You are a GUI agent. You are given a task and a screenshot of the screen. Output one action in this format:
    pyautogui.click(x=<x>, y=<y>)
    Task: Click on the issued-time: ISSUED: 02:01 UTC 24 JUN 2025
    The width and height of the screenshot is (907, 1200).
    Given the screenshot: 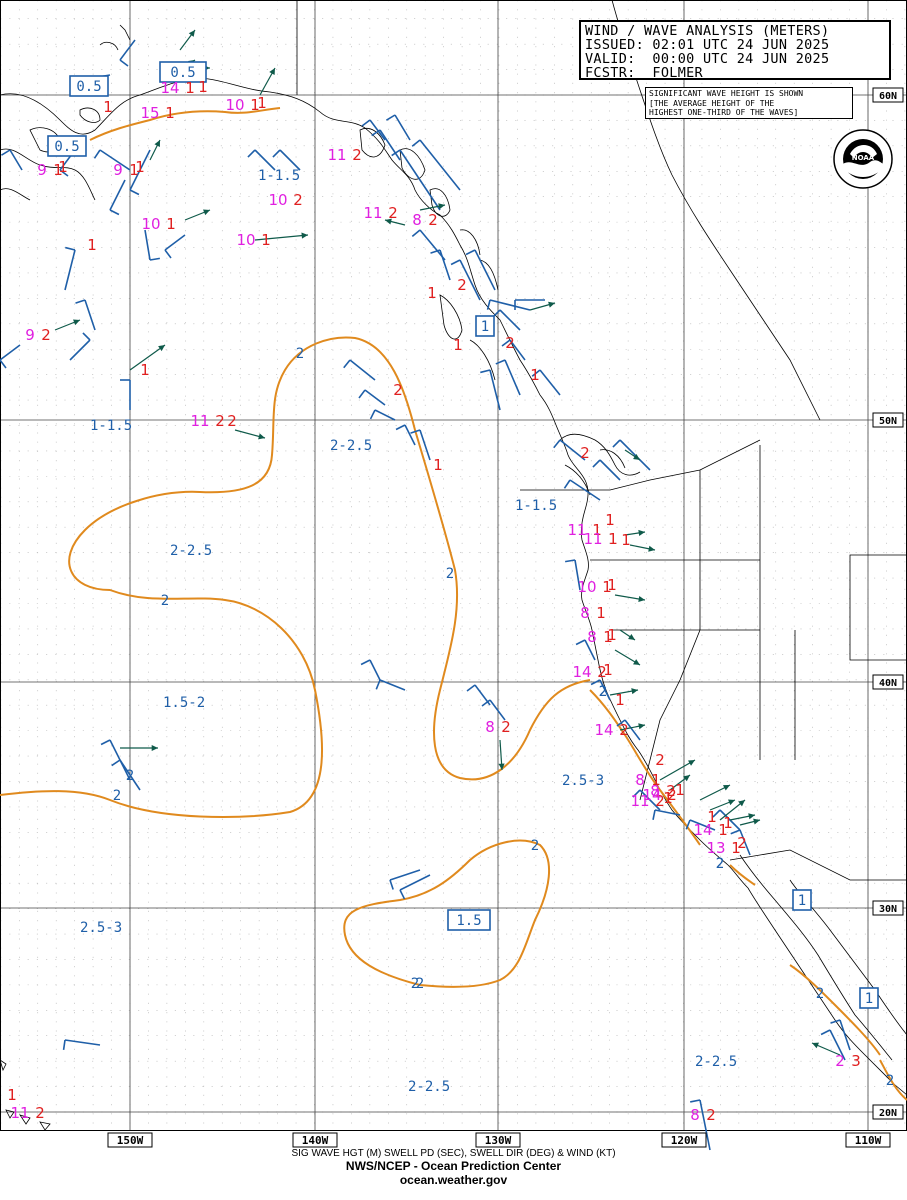 What is the action you would take?
    pyautogui.click(x=707, y=45)
    